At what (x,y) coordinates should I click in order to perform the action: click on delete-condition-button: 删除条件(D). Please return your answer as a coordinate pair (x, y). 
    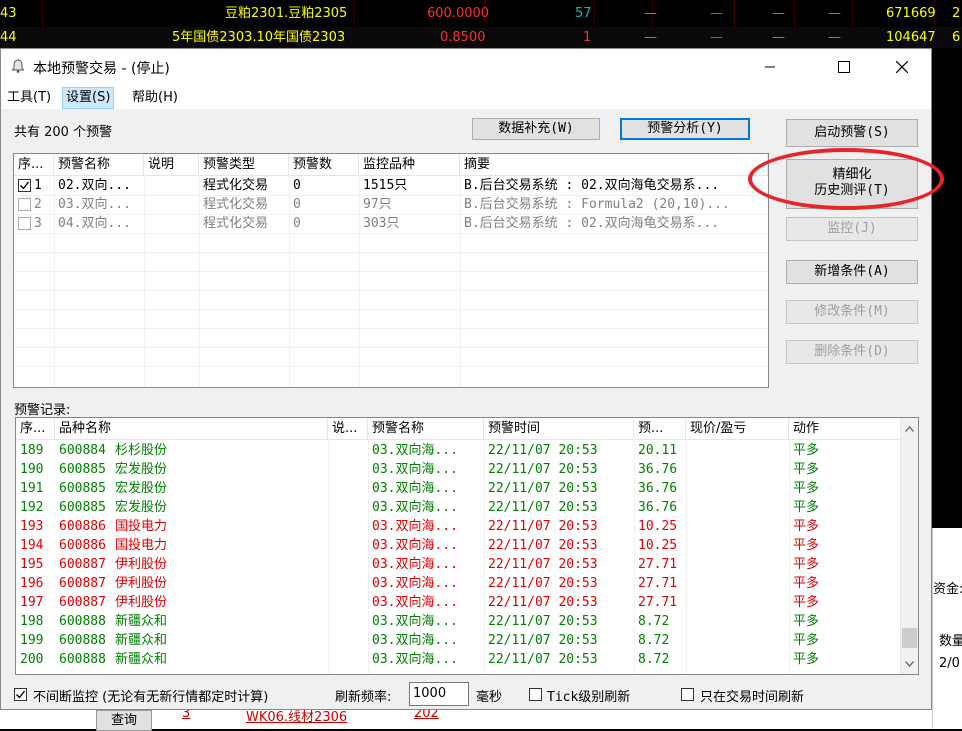
    Looking at the image, I should click on (852, 352).